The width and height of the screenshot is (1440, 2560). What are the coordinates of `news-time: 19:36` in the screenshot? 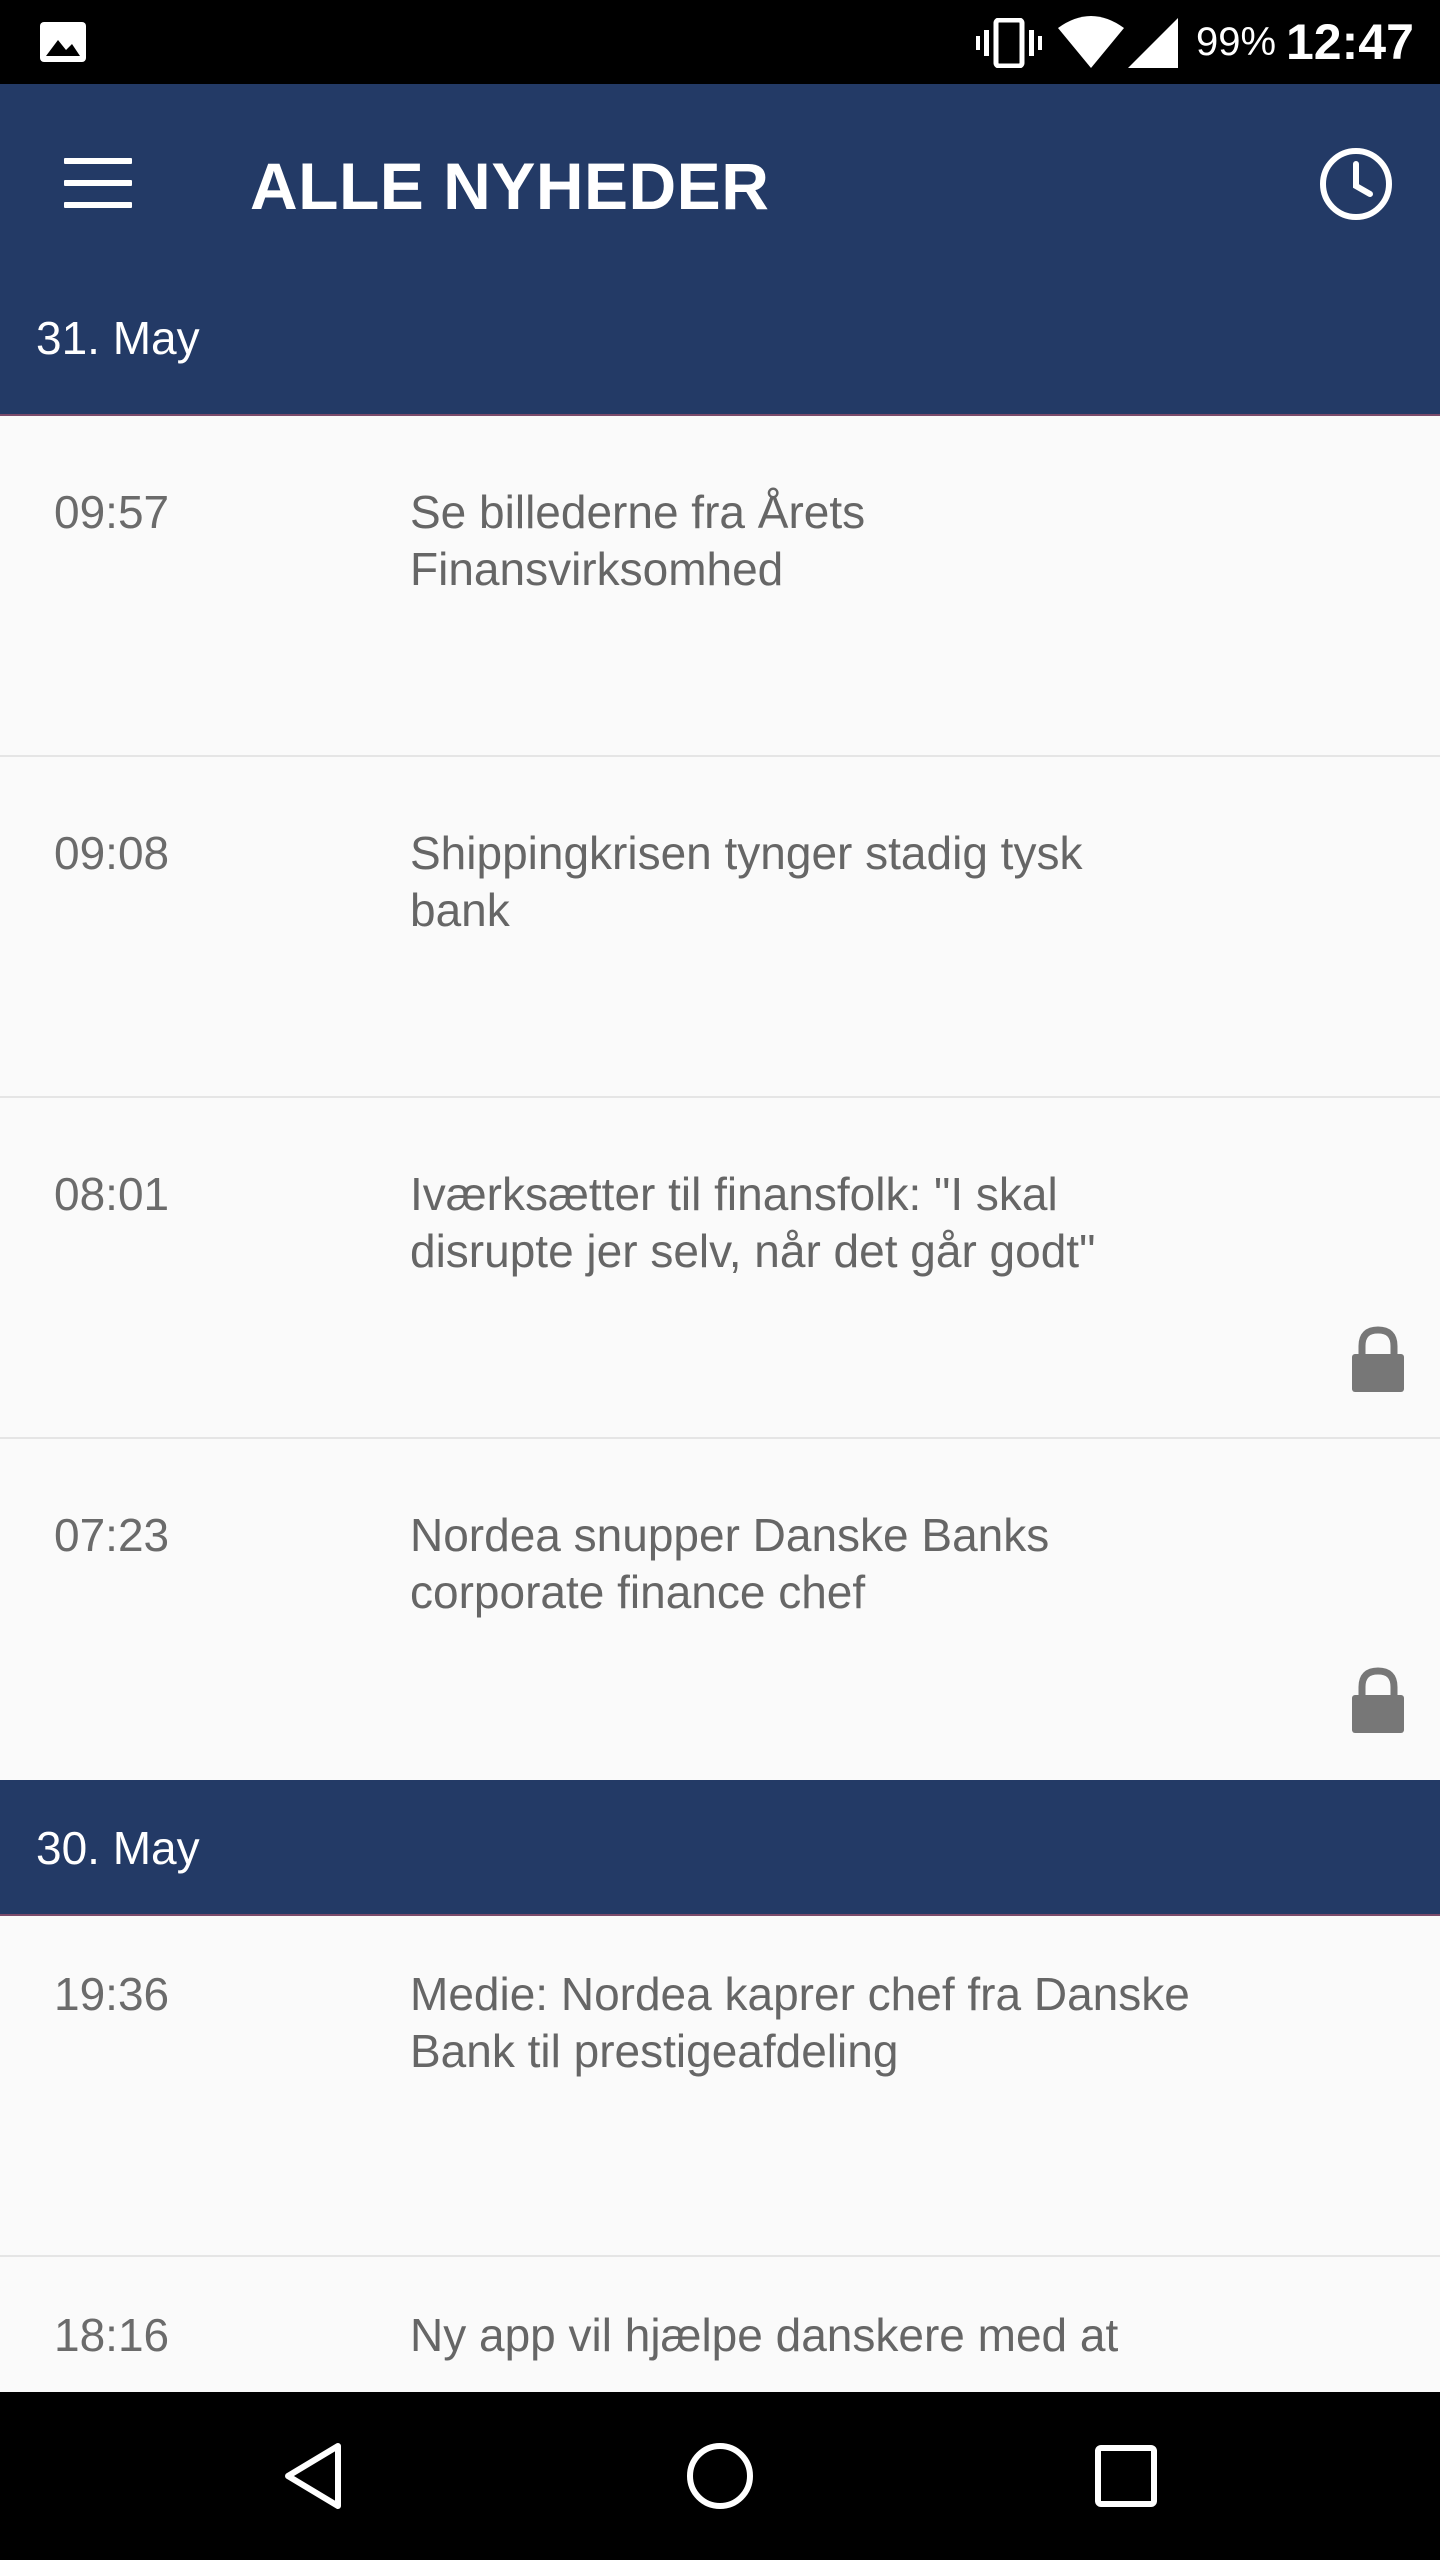 It's located at (112, 1994).